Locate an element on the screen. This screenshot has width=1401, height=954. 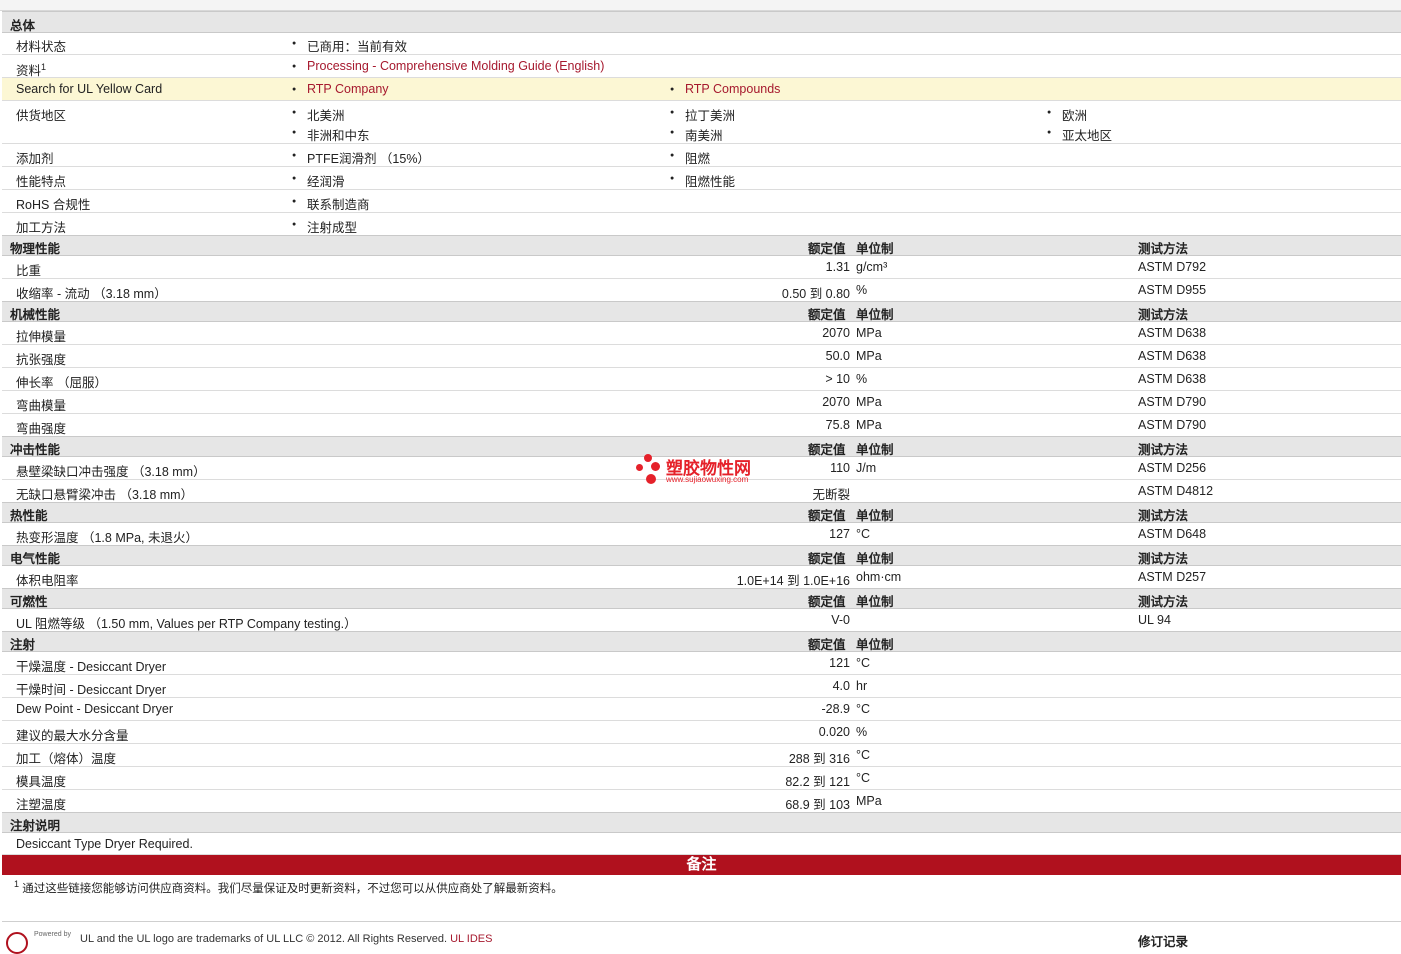
property-value: 68.9 到 103 is located at coordinates (817, 805).